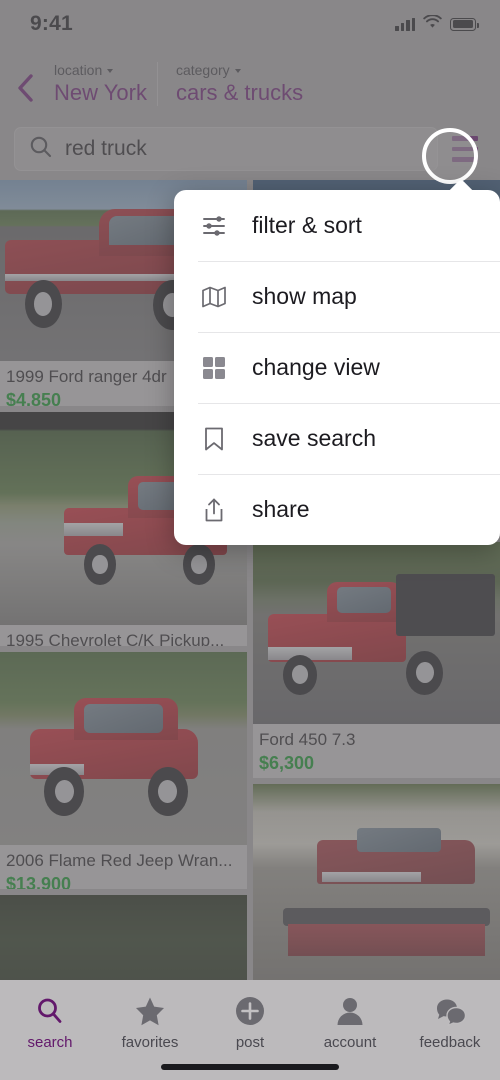 Image resolution: width=500 pixels, height=1080 pixels. I want to click on menu-item-label: show map, so click(304, 296).